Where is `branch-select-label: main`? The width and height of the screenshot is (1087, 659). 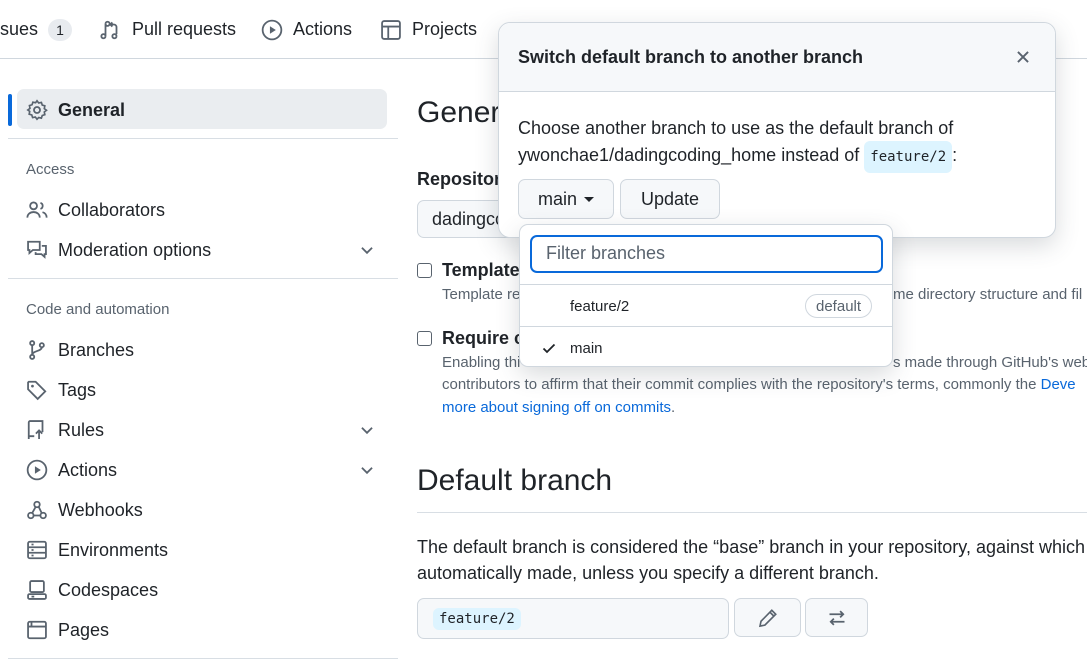 branch-select-label: main is located at coordinates (557, 198).